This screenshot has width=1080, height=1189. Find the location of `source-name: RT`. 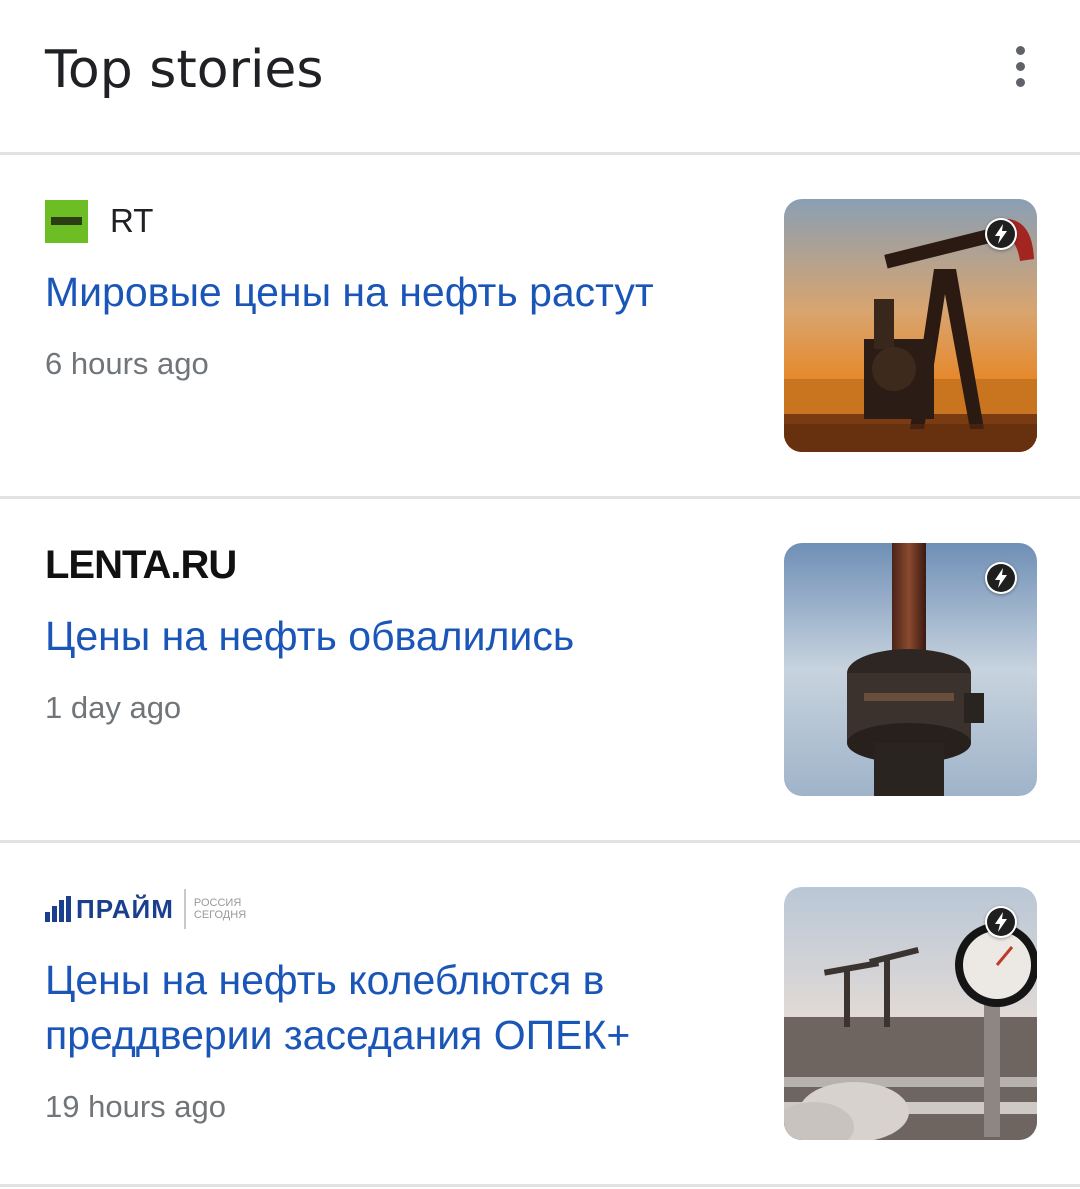

source-name: RT is located at coordinates (132, 220).